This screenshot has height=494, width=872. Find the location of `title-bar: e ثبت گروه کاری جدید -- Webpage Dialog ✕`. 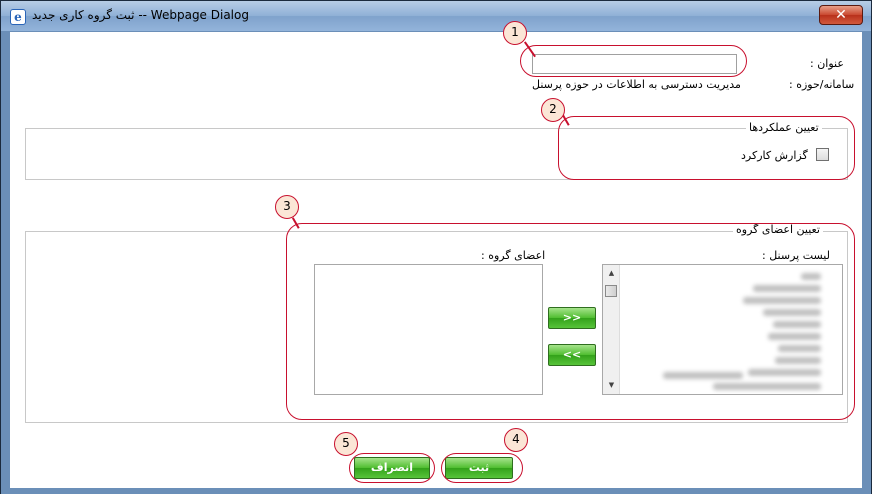

title-bar: e ثبت گروه کاری جدید -- Webpage Dialog ✕ is located at coordinates (436, 16).